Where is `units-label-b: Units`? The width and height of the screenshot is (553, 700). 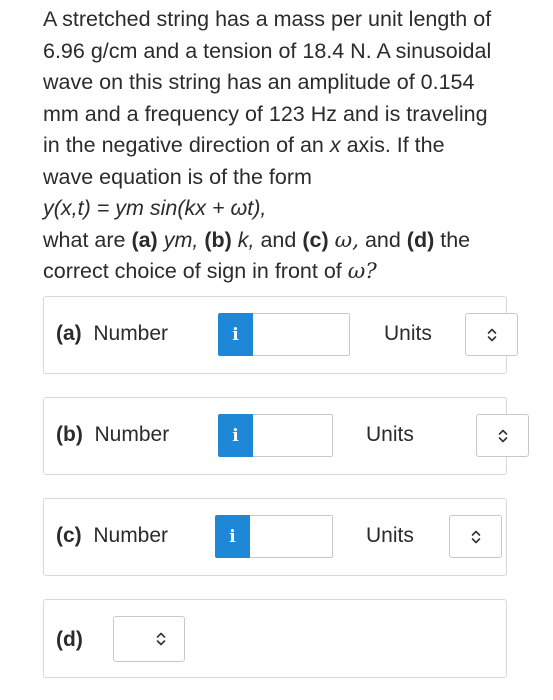
units-label-b: Units is located at coordinates (390, 434).